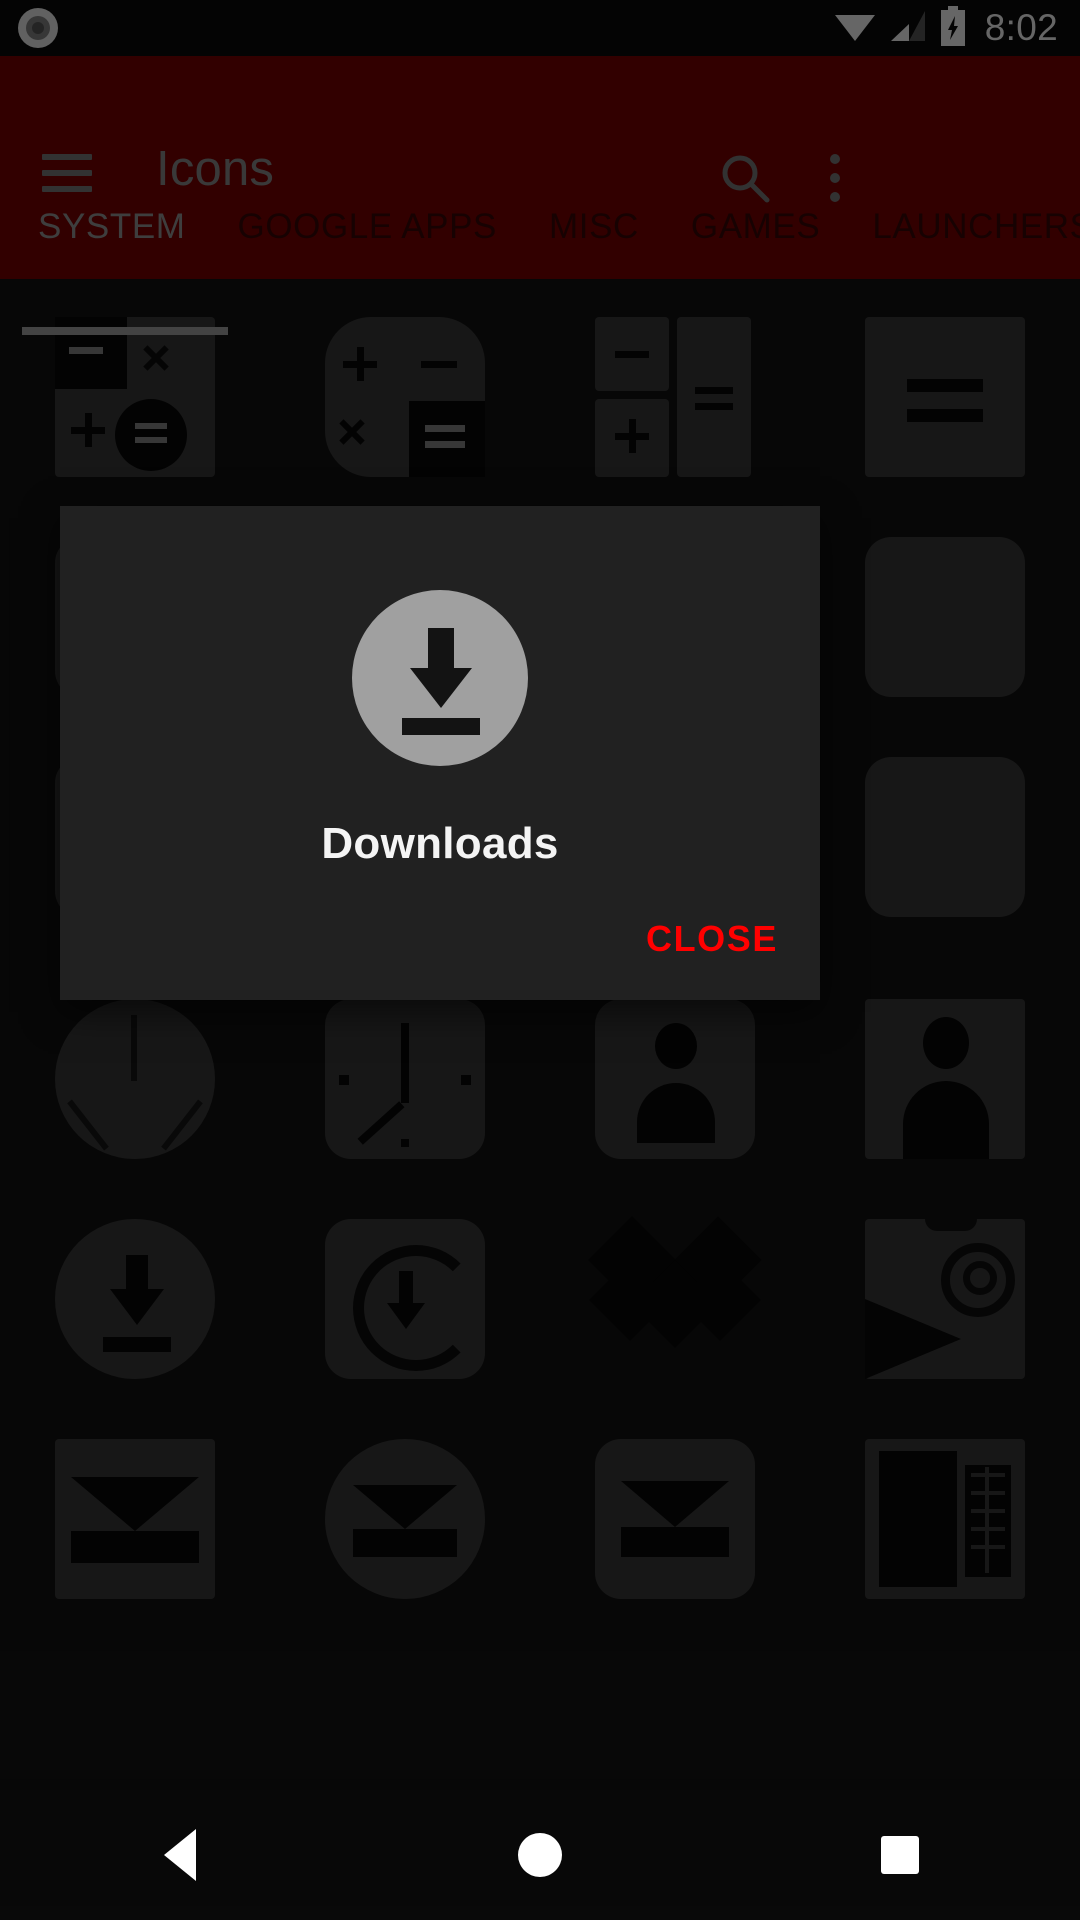  I want to click on download-icon, so click(440, 678).